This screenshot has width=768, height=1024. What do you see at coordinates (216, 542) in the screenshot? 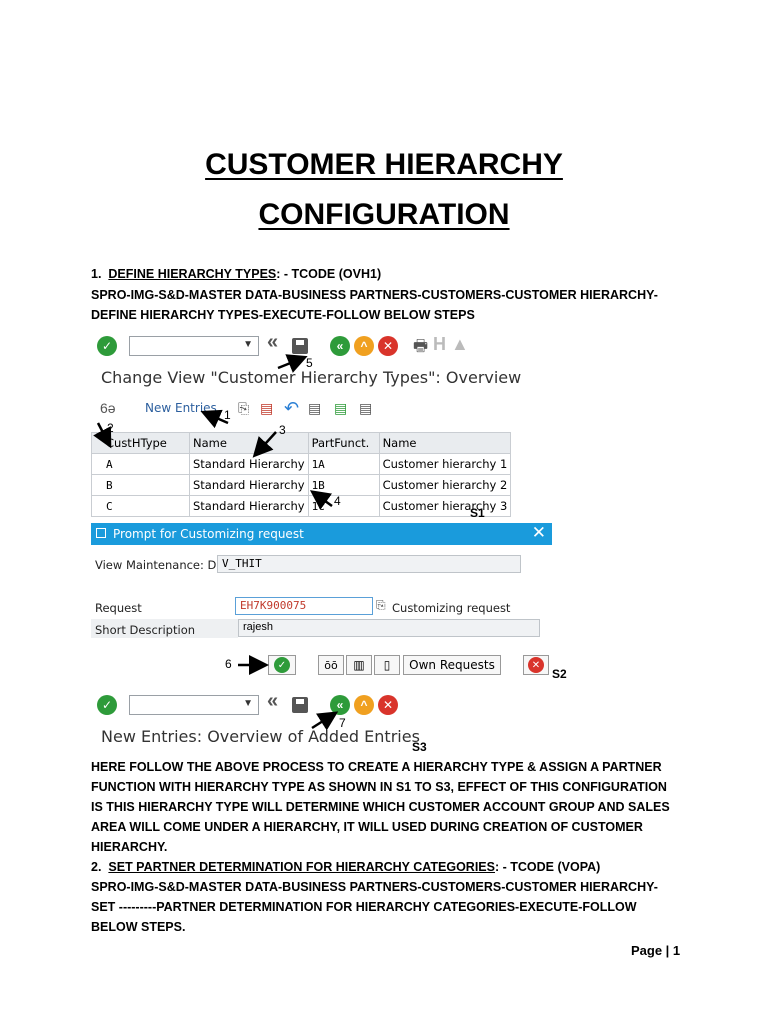
I see `annotation-arrows` at bounding box center [216, 542].